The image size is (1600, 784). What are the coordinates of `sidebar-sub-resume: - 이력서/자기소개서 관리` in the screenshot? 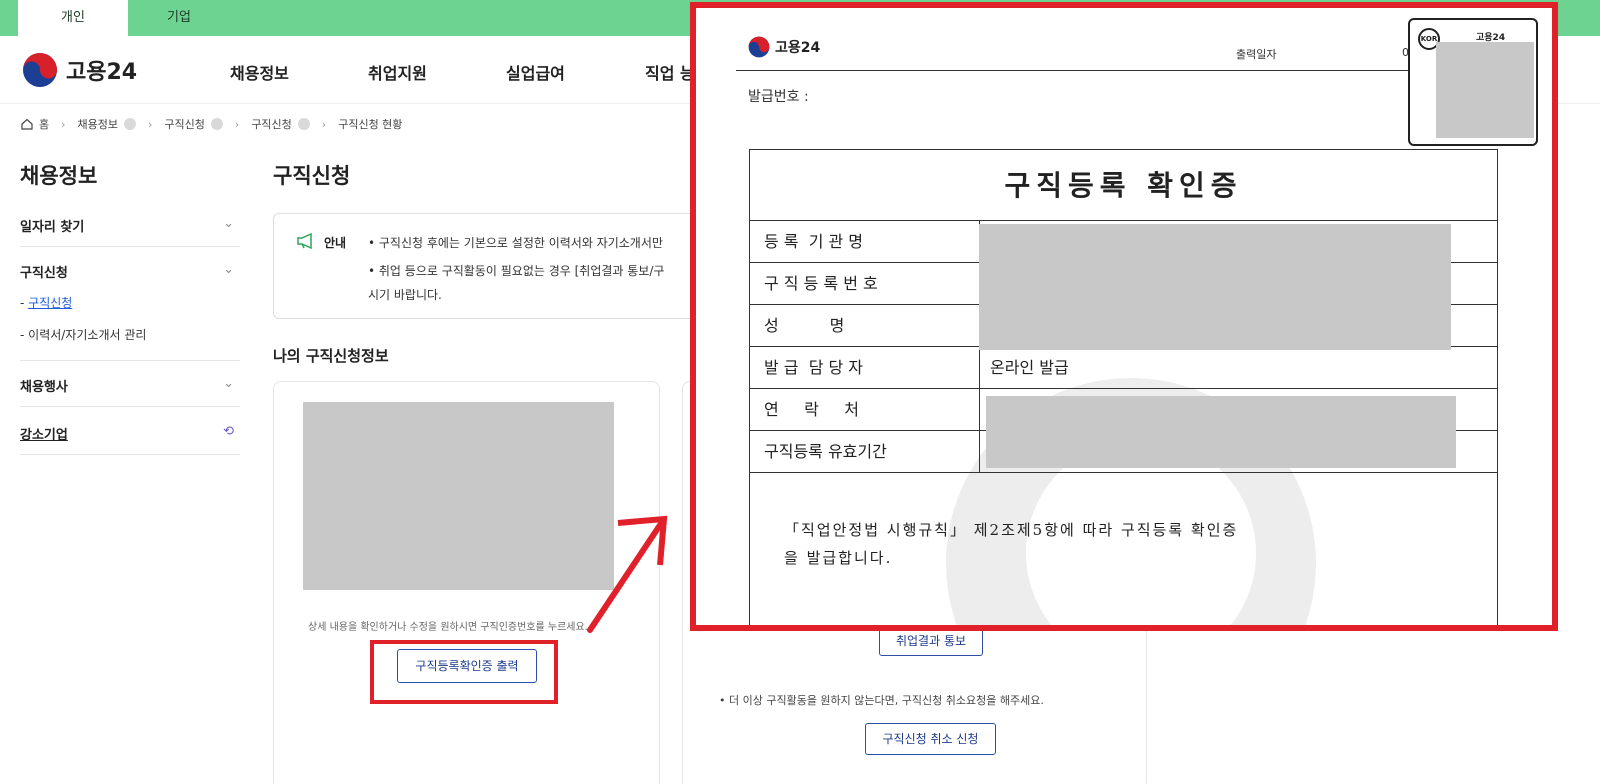 It's located at (83, 334).